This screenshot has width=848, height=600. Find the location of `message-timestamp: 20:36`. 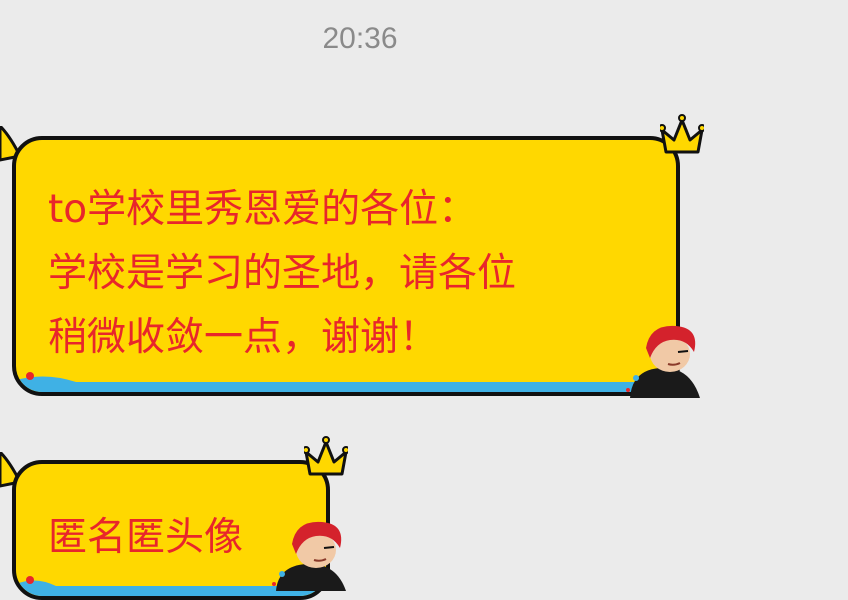

message-timestamp: 20:36 is located at coordinates (360, 38).